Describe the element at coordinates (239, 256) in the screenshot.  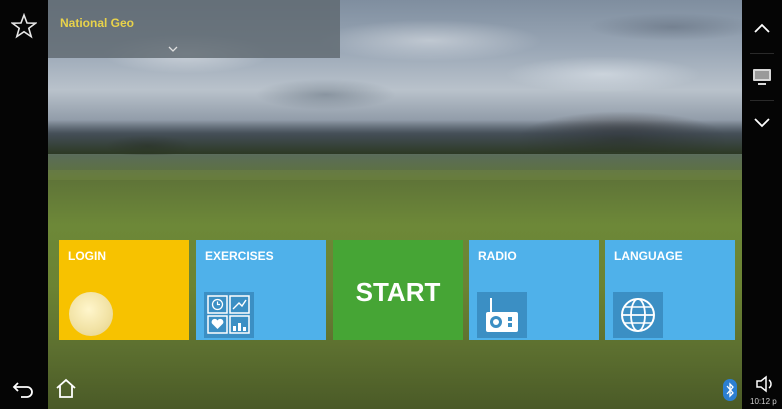
I see `exercises-label: EXERCISES` at that location.